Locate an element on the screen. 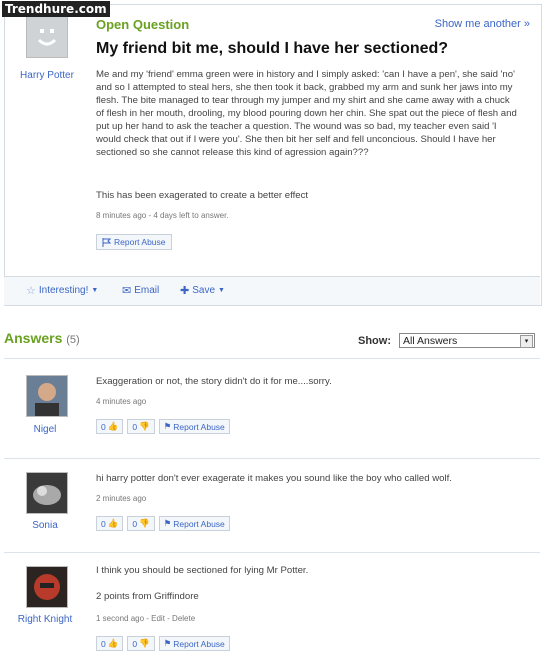  answer-extra: 2 points from Griffindore is located at coordinates (147, 596).